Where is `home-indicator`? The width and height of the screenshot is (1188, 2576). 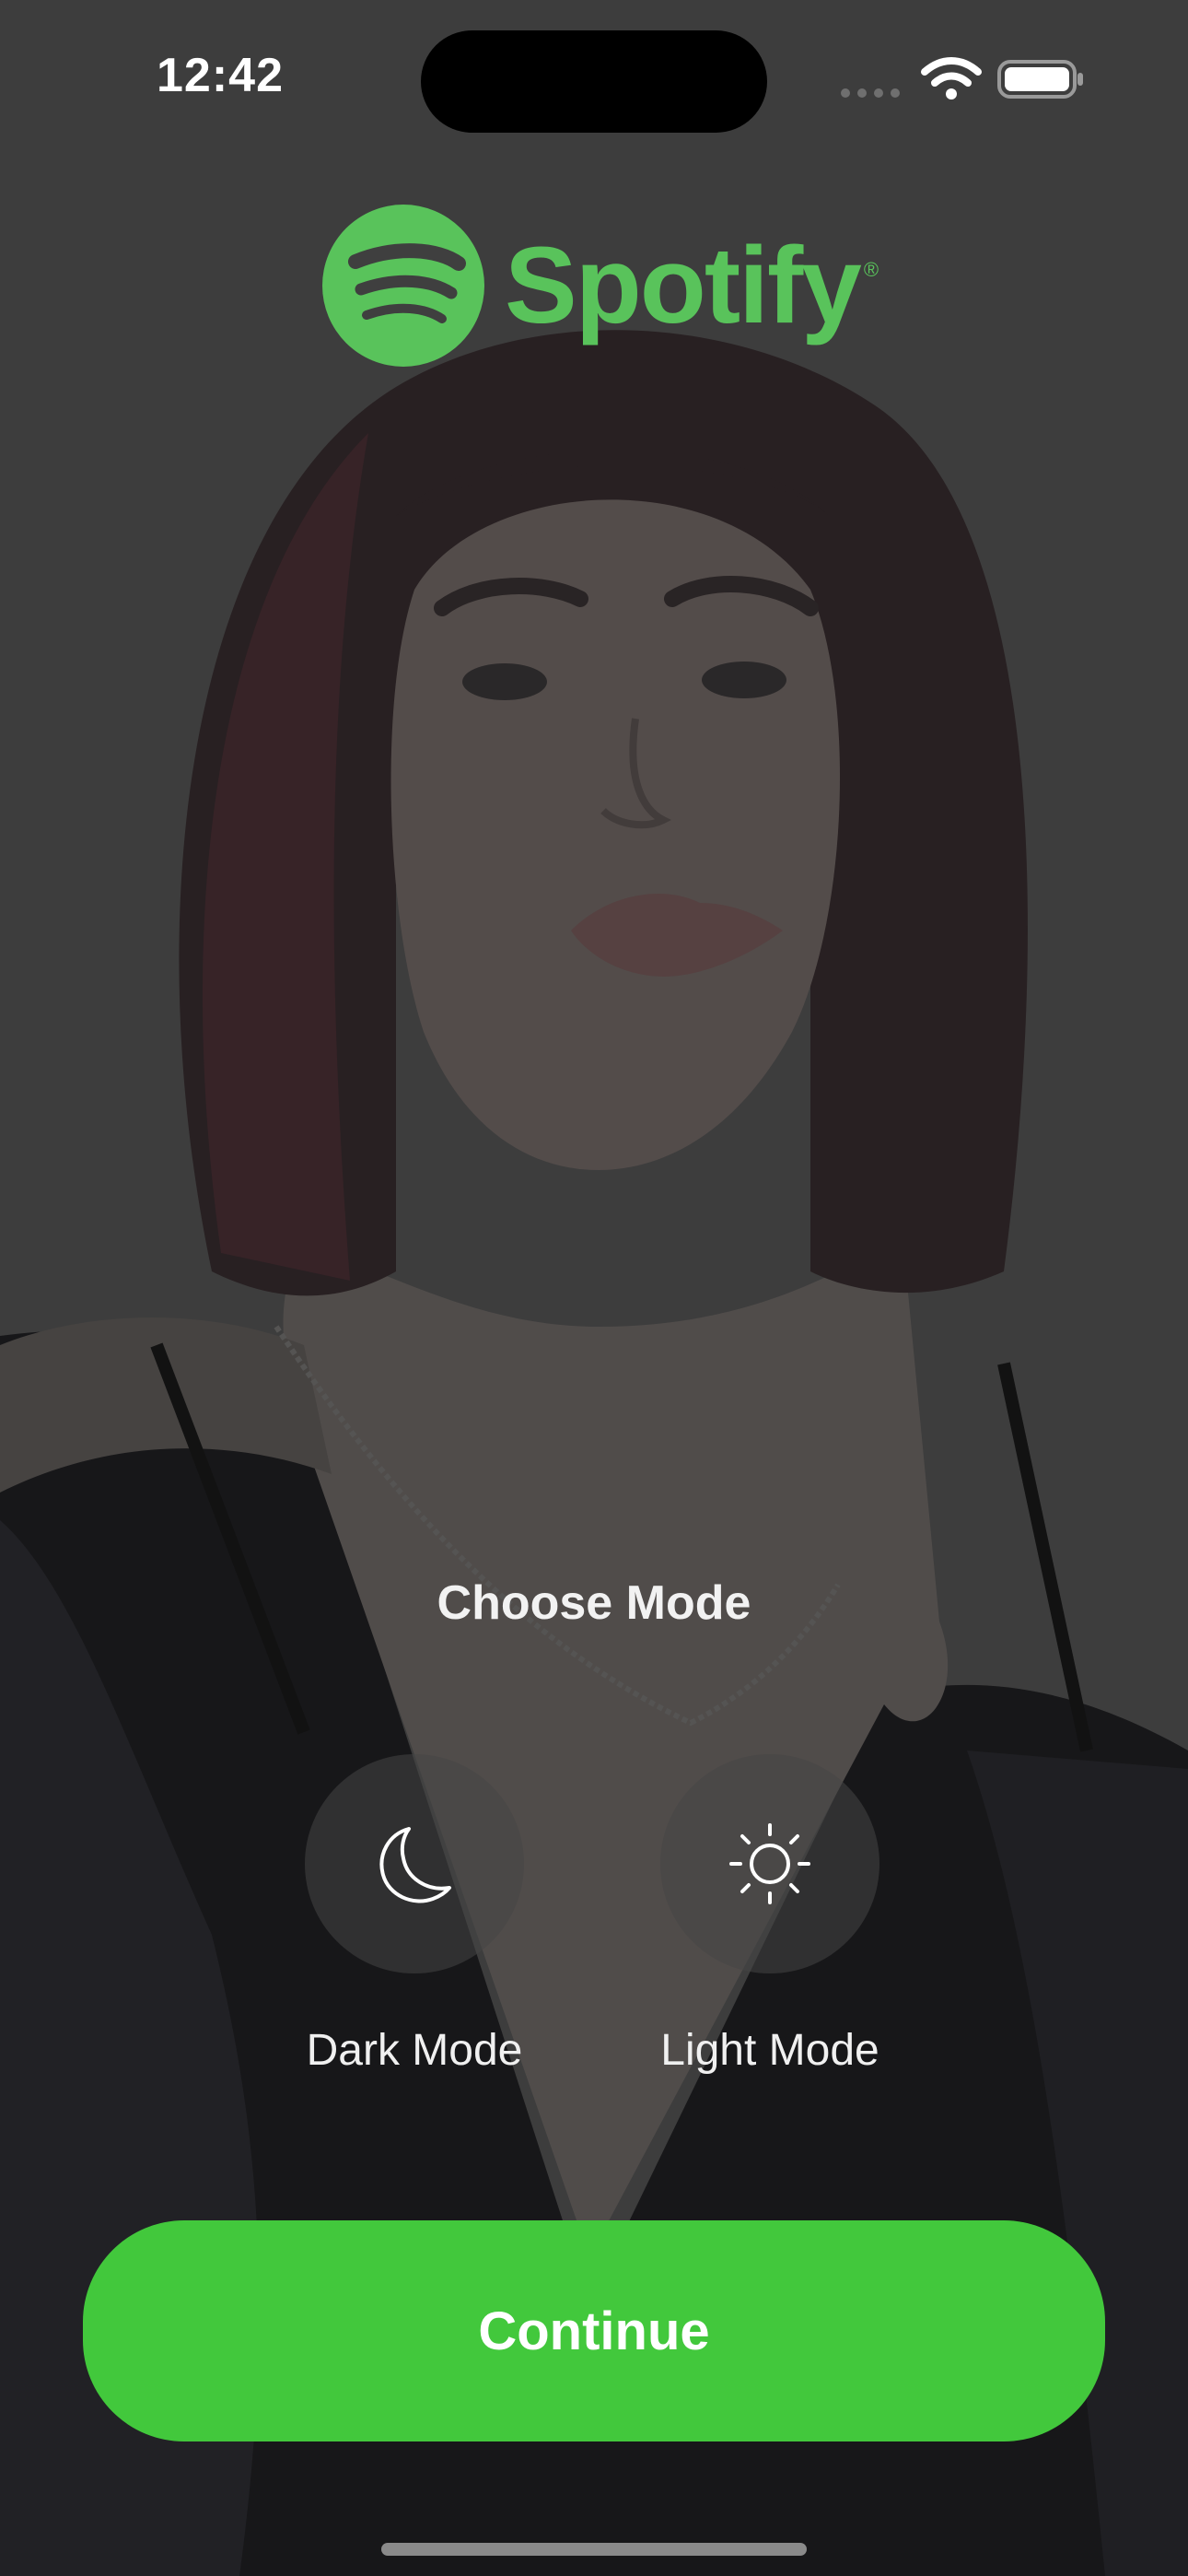 home-indicator is located at coordinates (594, 2549).